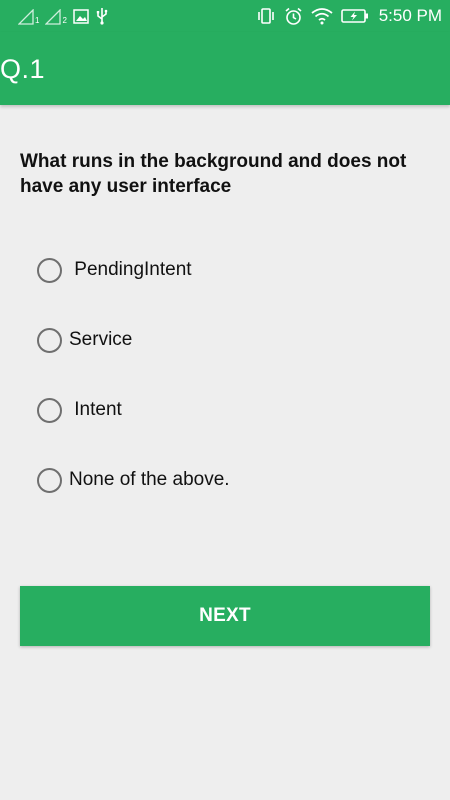 This screenshot has width=450, height=800. What do you see at coordinates (28, 16) in the screenshot?
I see `signal-sim1-icon: 1` at bounding box center [28, 16].